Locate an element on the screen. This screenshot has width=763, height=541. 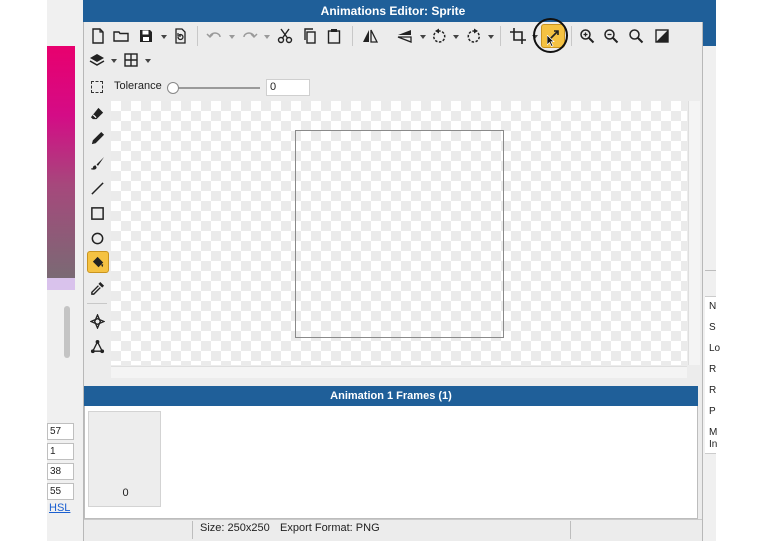
node-tool is located at coordinates (97, 346).